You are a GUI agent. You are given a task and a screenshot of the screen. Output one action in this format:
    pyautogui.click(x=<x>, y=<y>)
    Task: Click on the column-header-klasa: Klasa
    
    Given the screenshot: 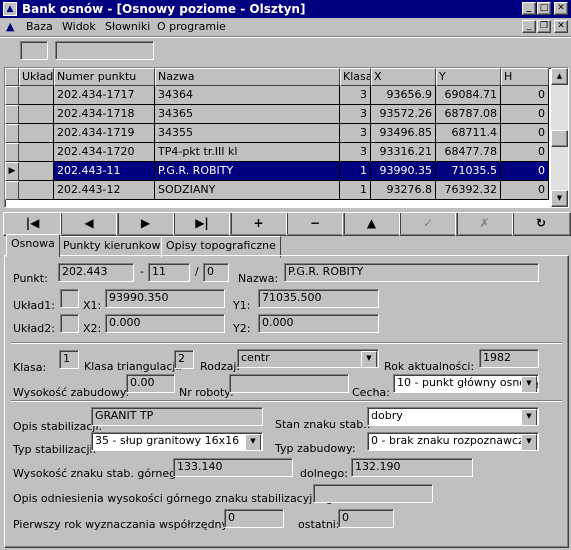 What is the action you would take?
    pyautogui.click(x=355, y=77)
    